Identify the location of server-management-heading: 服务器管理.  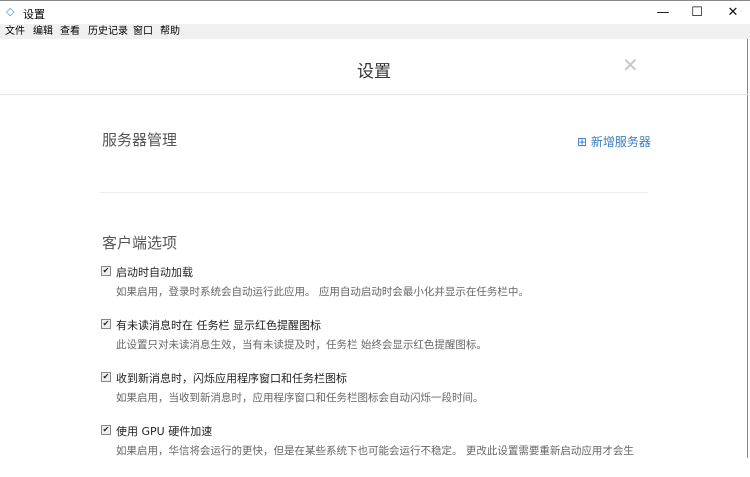
(140, 140).